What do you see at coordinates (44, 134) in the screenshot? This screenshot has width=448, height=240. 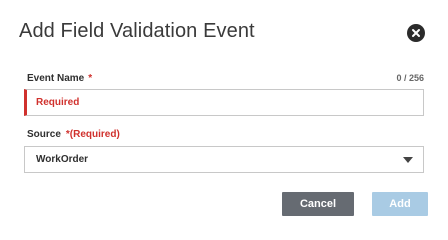 I see `source-label-text: Source` at bounding box center [44, 134].